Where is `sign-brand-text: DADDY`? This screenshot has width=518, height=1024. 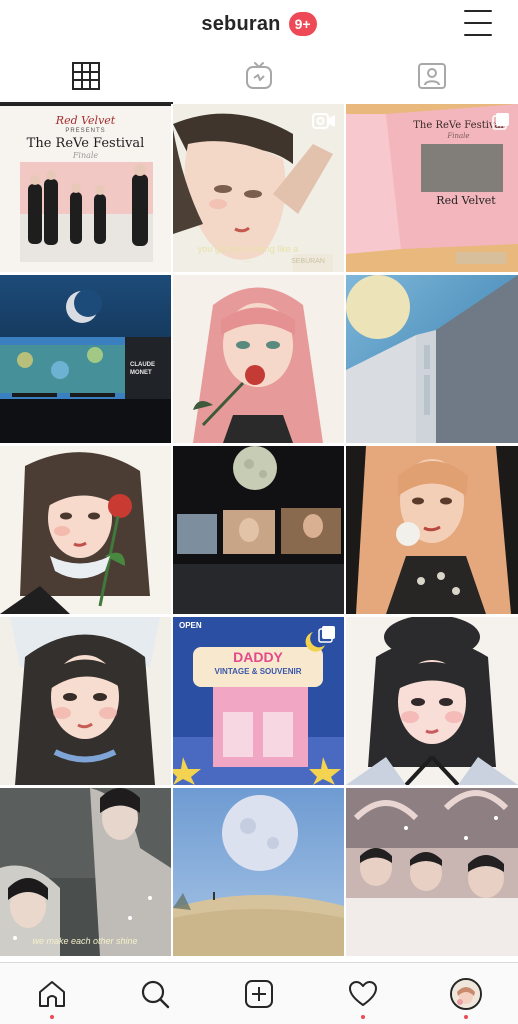
sign-brand-text: DADDY is located at coordinates (258, 657).